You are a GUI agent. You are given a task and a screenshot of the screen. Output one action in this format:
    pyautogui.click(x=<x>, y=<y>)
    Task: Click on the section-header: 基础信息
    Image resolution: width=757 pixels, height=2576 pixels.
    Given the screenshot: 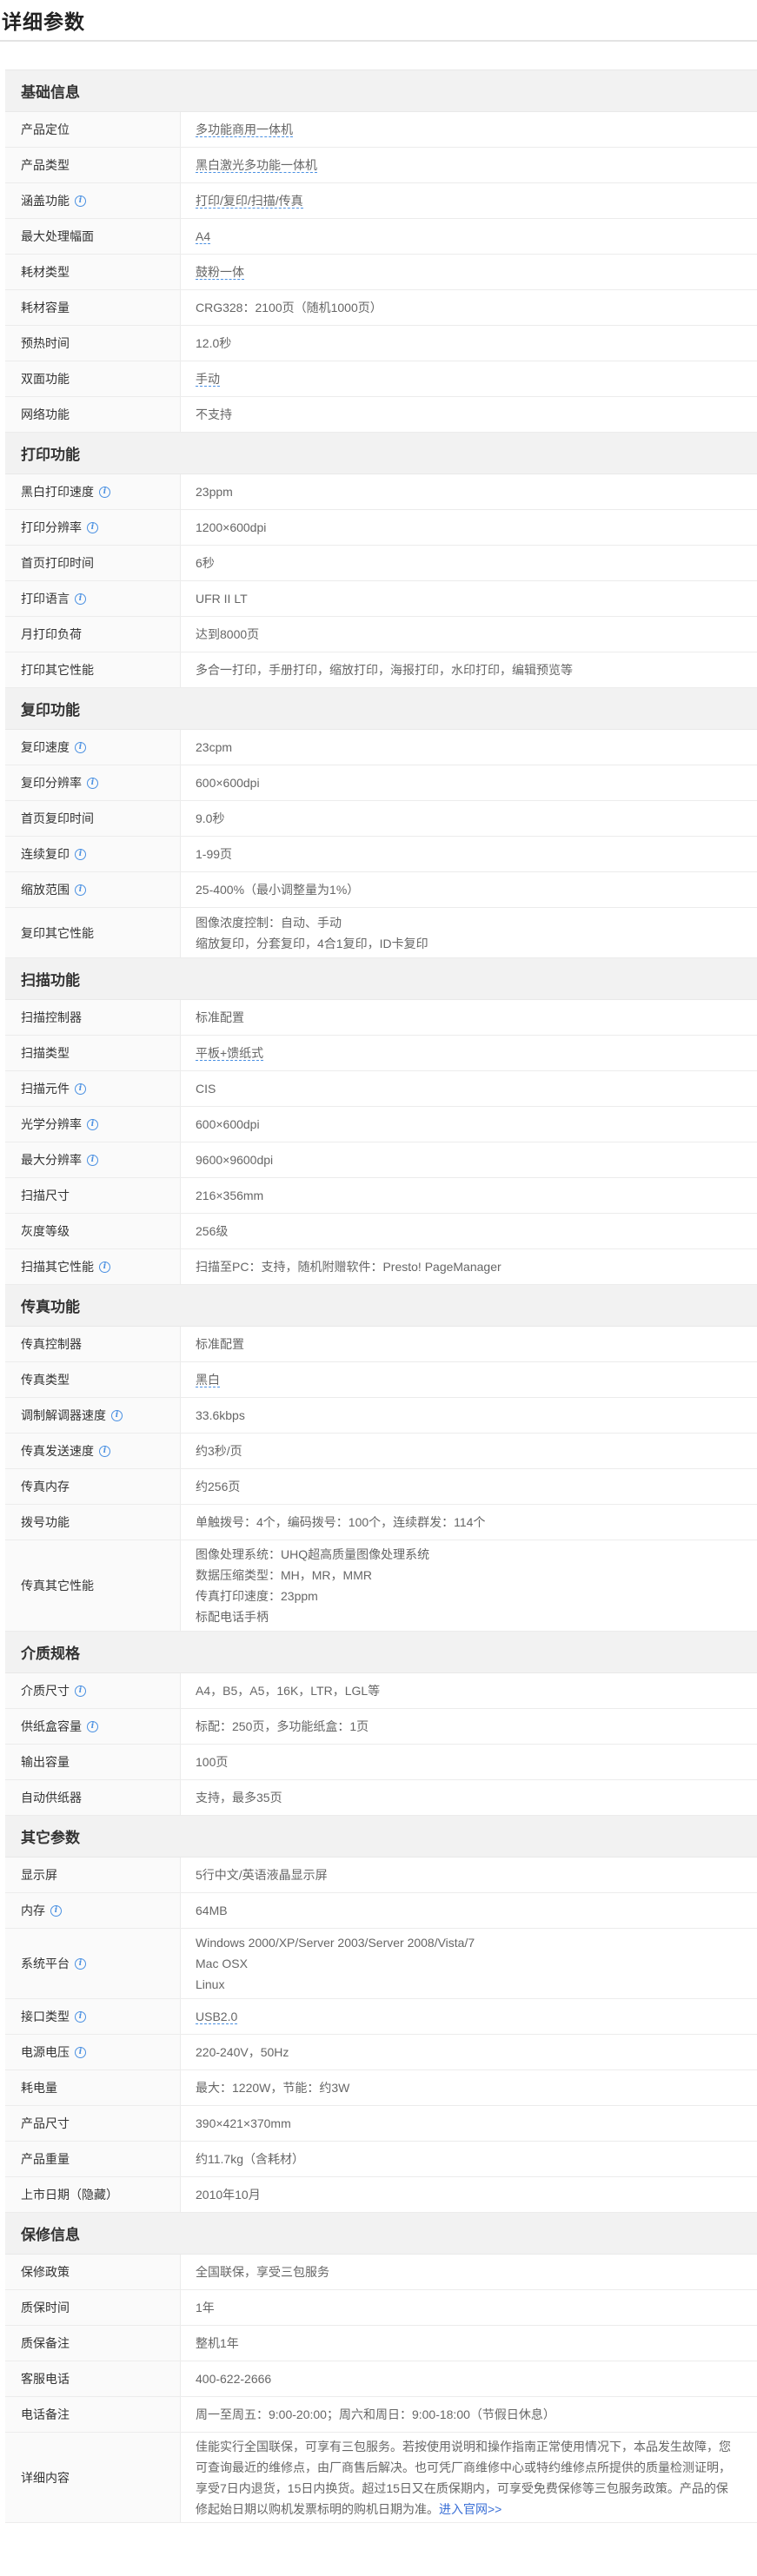 What is the action you would take?
    pyautogui.click(x=381, y=91)
    